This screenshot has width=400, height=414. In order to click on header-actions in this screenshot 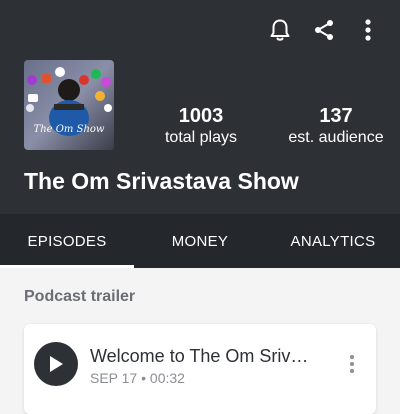, I will do `click(324, 30)`.